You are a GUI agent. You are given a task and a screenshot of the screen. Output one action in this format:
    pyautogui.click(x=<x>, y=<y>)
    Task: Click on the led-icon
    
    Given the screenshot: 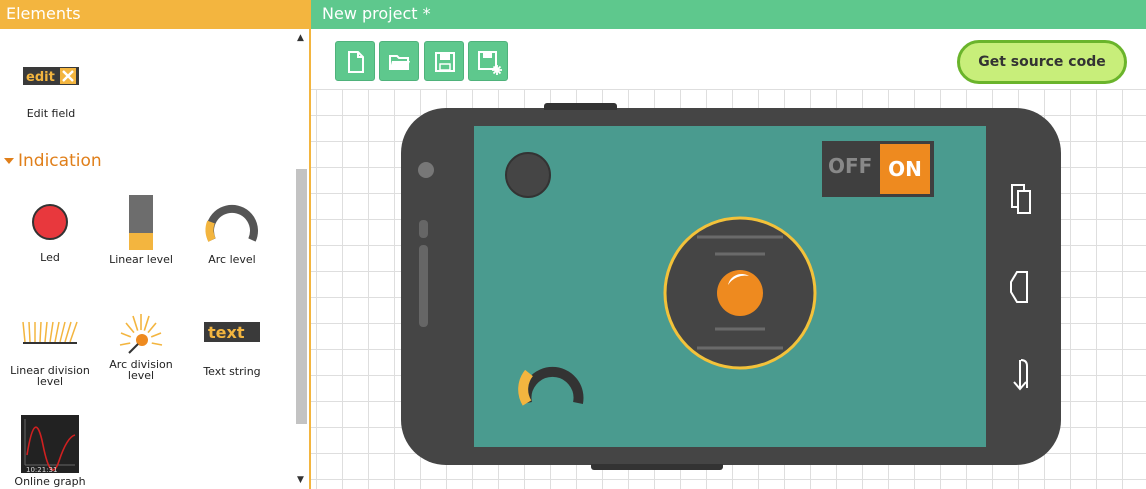 What is the action you would take?
    pyautogui.click(x=50, y=222)
    